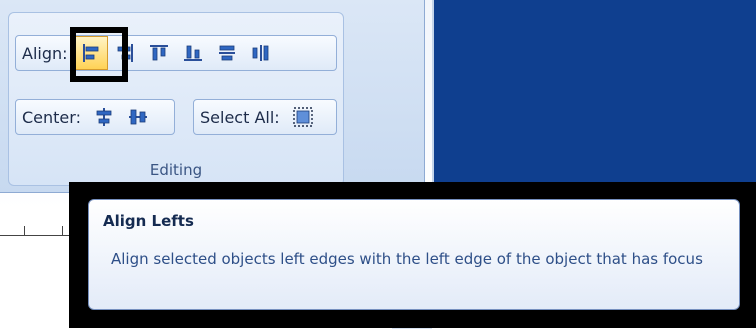 Image resolution: width=756 pixels, height=329 pixels. I want to click on center-label: Center:, so click(51, 117).